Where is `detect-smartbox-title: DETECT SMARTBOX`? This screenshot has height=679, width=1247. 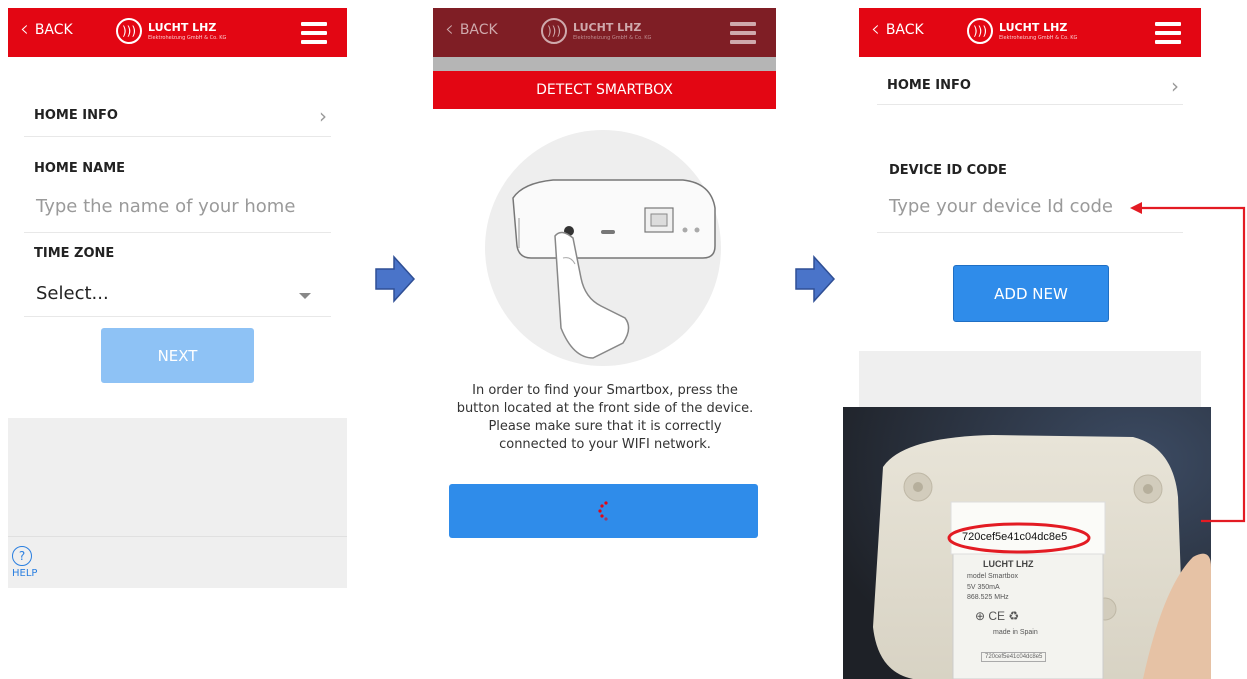 detect-smartbox-title: DETECT SMARTBOX is located at coordinates (604, 90).